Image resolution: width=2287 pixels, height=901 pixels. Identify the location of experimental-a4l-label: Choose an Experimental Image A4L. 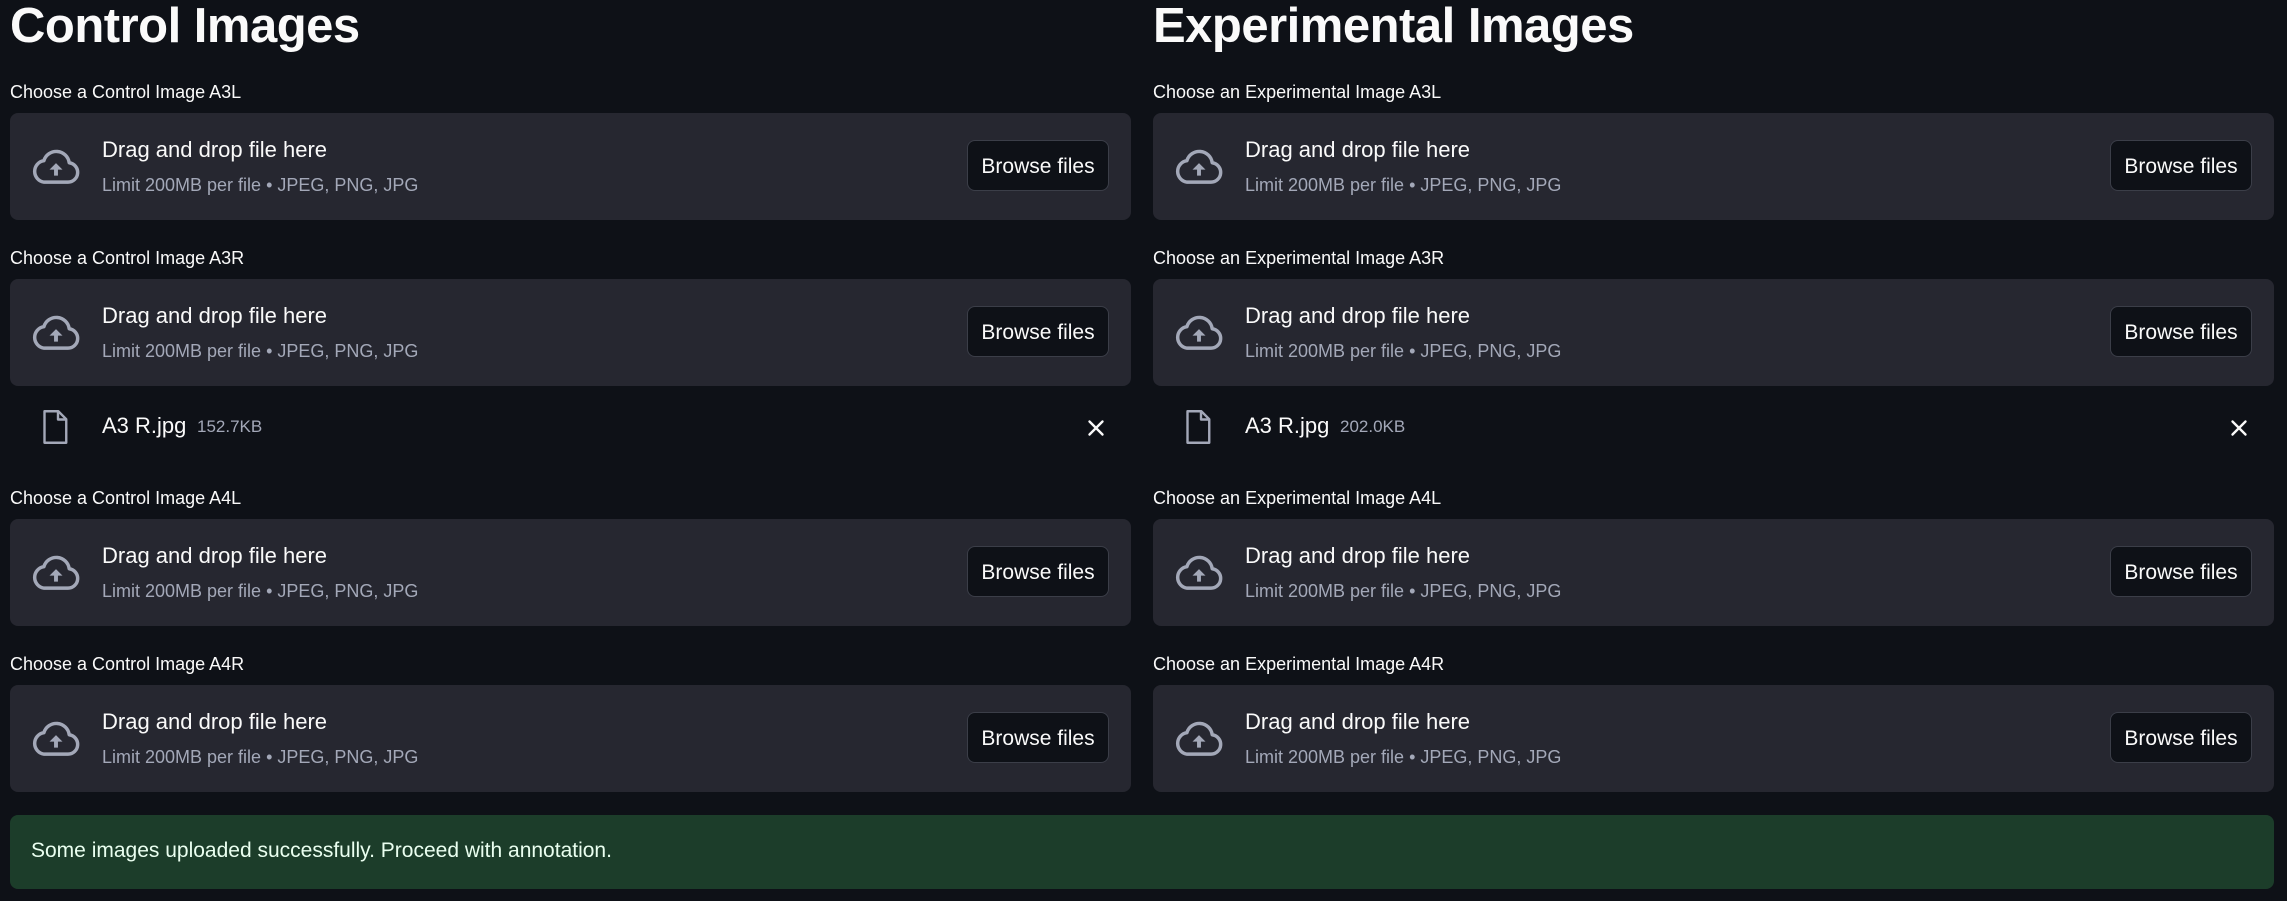
(1297, 498).